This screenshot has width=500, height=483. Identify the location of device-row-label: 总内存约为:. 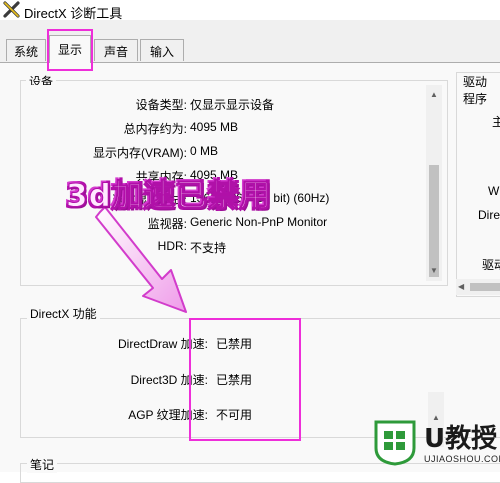
(155, 129).